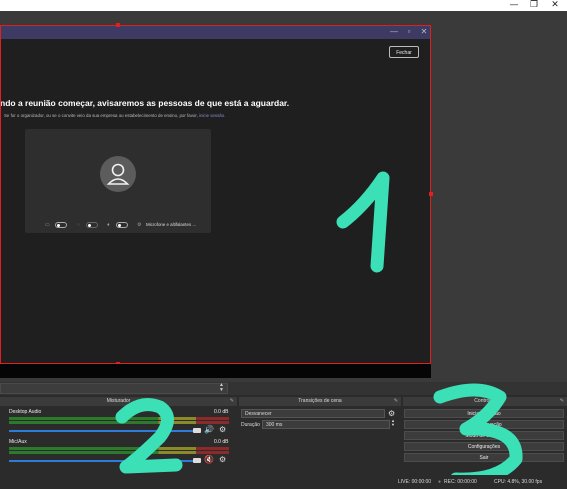 The height and width of the screenshot is (489, 567). Describe the element at coordinates (215, 371) in the screenshot. I see `preview-bottom-strip` at that location.